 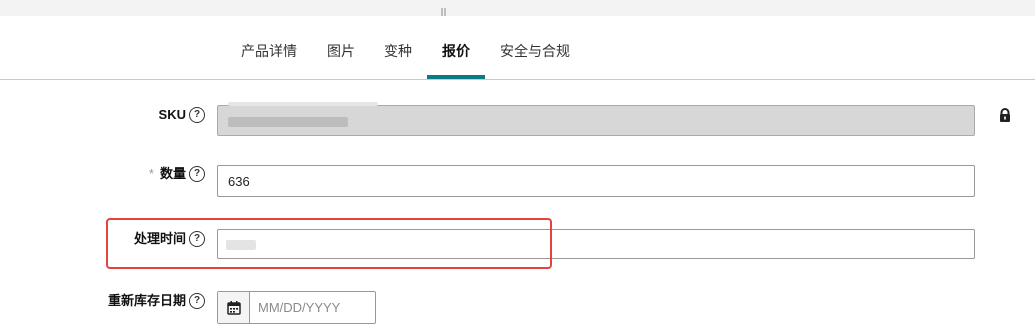 What do you see at coordinates (341, 54) in the screenshot?
I see `tab-images: 图片` at bounding box center [341, 54].